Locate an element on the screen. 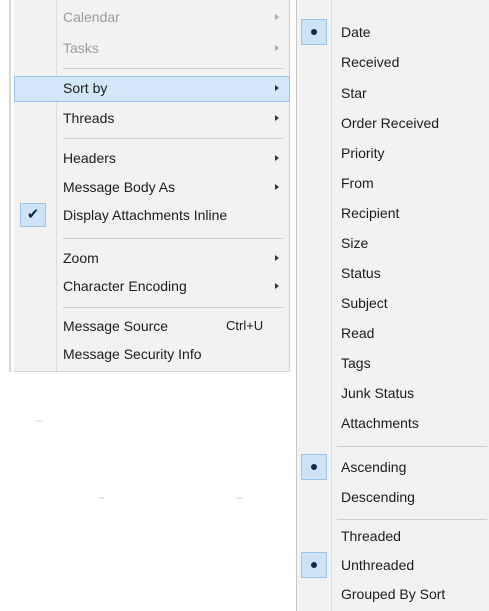  menu-item-label: Zoom is located at coordinates (81, 258).